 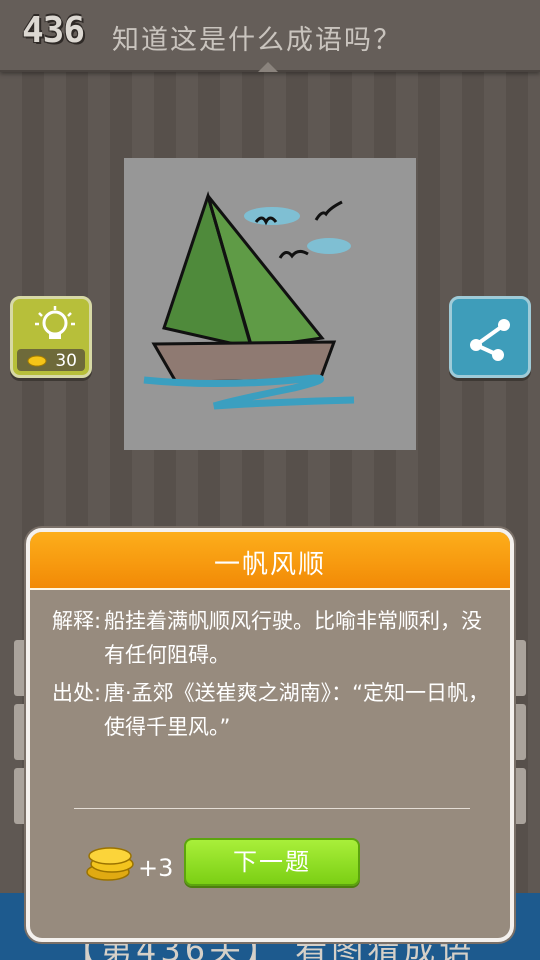 What do you see at coordinates (257, 40) in the screenshot?
I see `question-text: 知道这是什么成语吗？` at bounding box center [257, 40].